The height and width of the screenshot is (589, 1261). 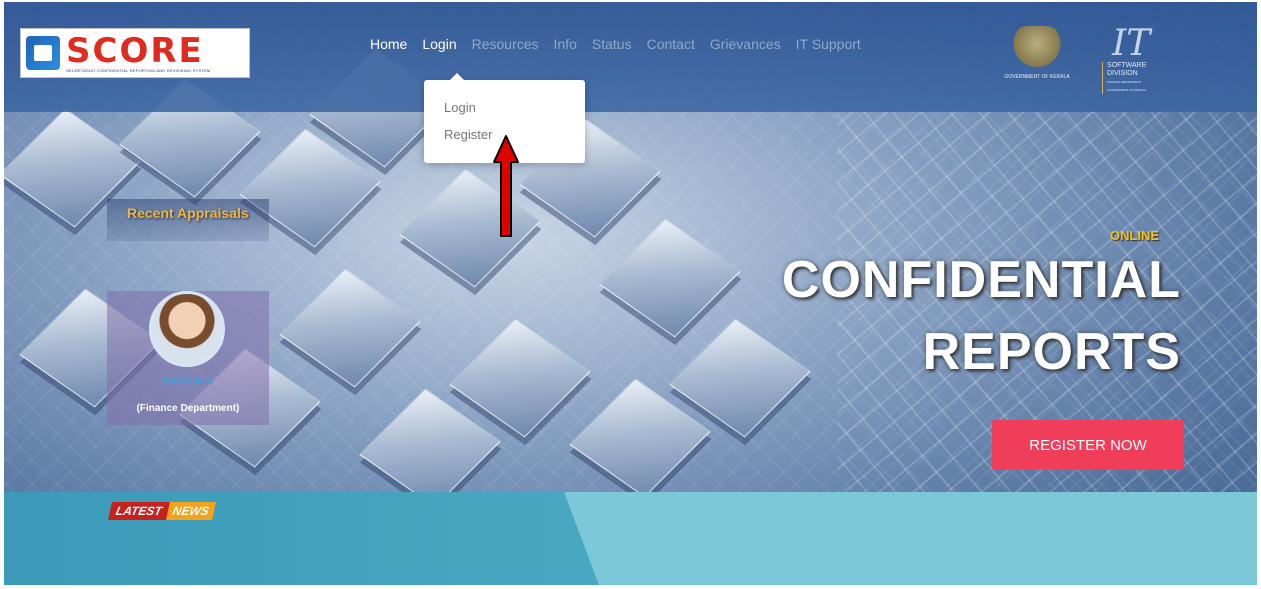 What do you see at coordinates (439, 44) in the screenshot?
I see `nav-login: Login` at bounding box center [439, 44].